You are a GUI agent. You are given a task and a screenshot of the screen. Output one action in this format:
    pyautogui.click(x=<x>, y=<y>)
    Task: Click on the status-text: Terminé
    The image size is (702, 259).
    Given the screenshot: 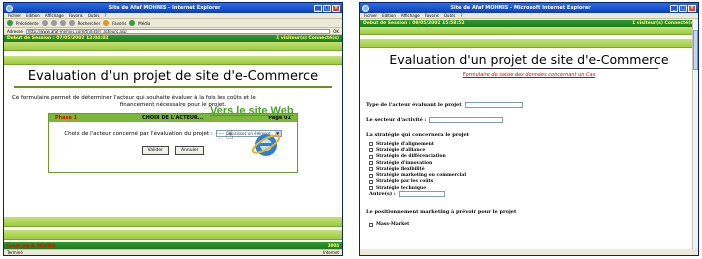 What is the action you would take?
    pyautogui.click(x=15, y=252)
    